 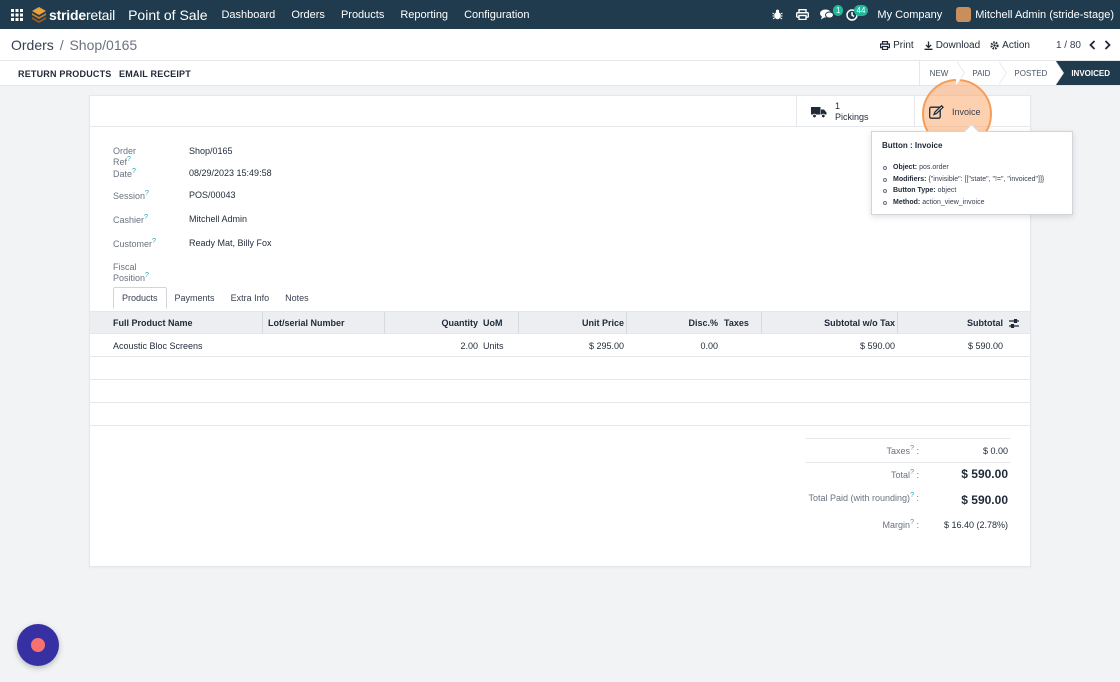 What do you see at coordinates (306, 323) in the screenshot?
I see `col-lot-header: Lot/serial Number` at bounding box center [306, 323].